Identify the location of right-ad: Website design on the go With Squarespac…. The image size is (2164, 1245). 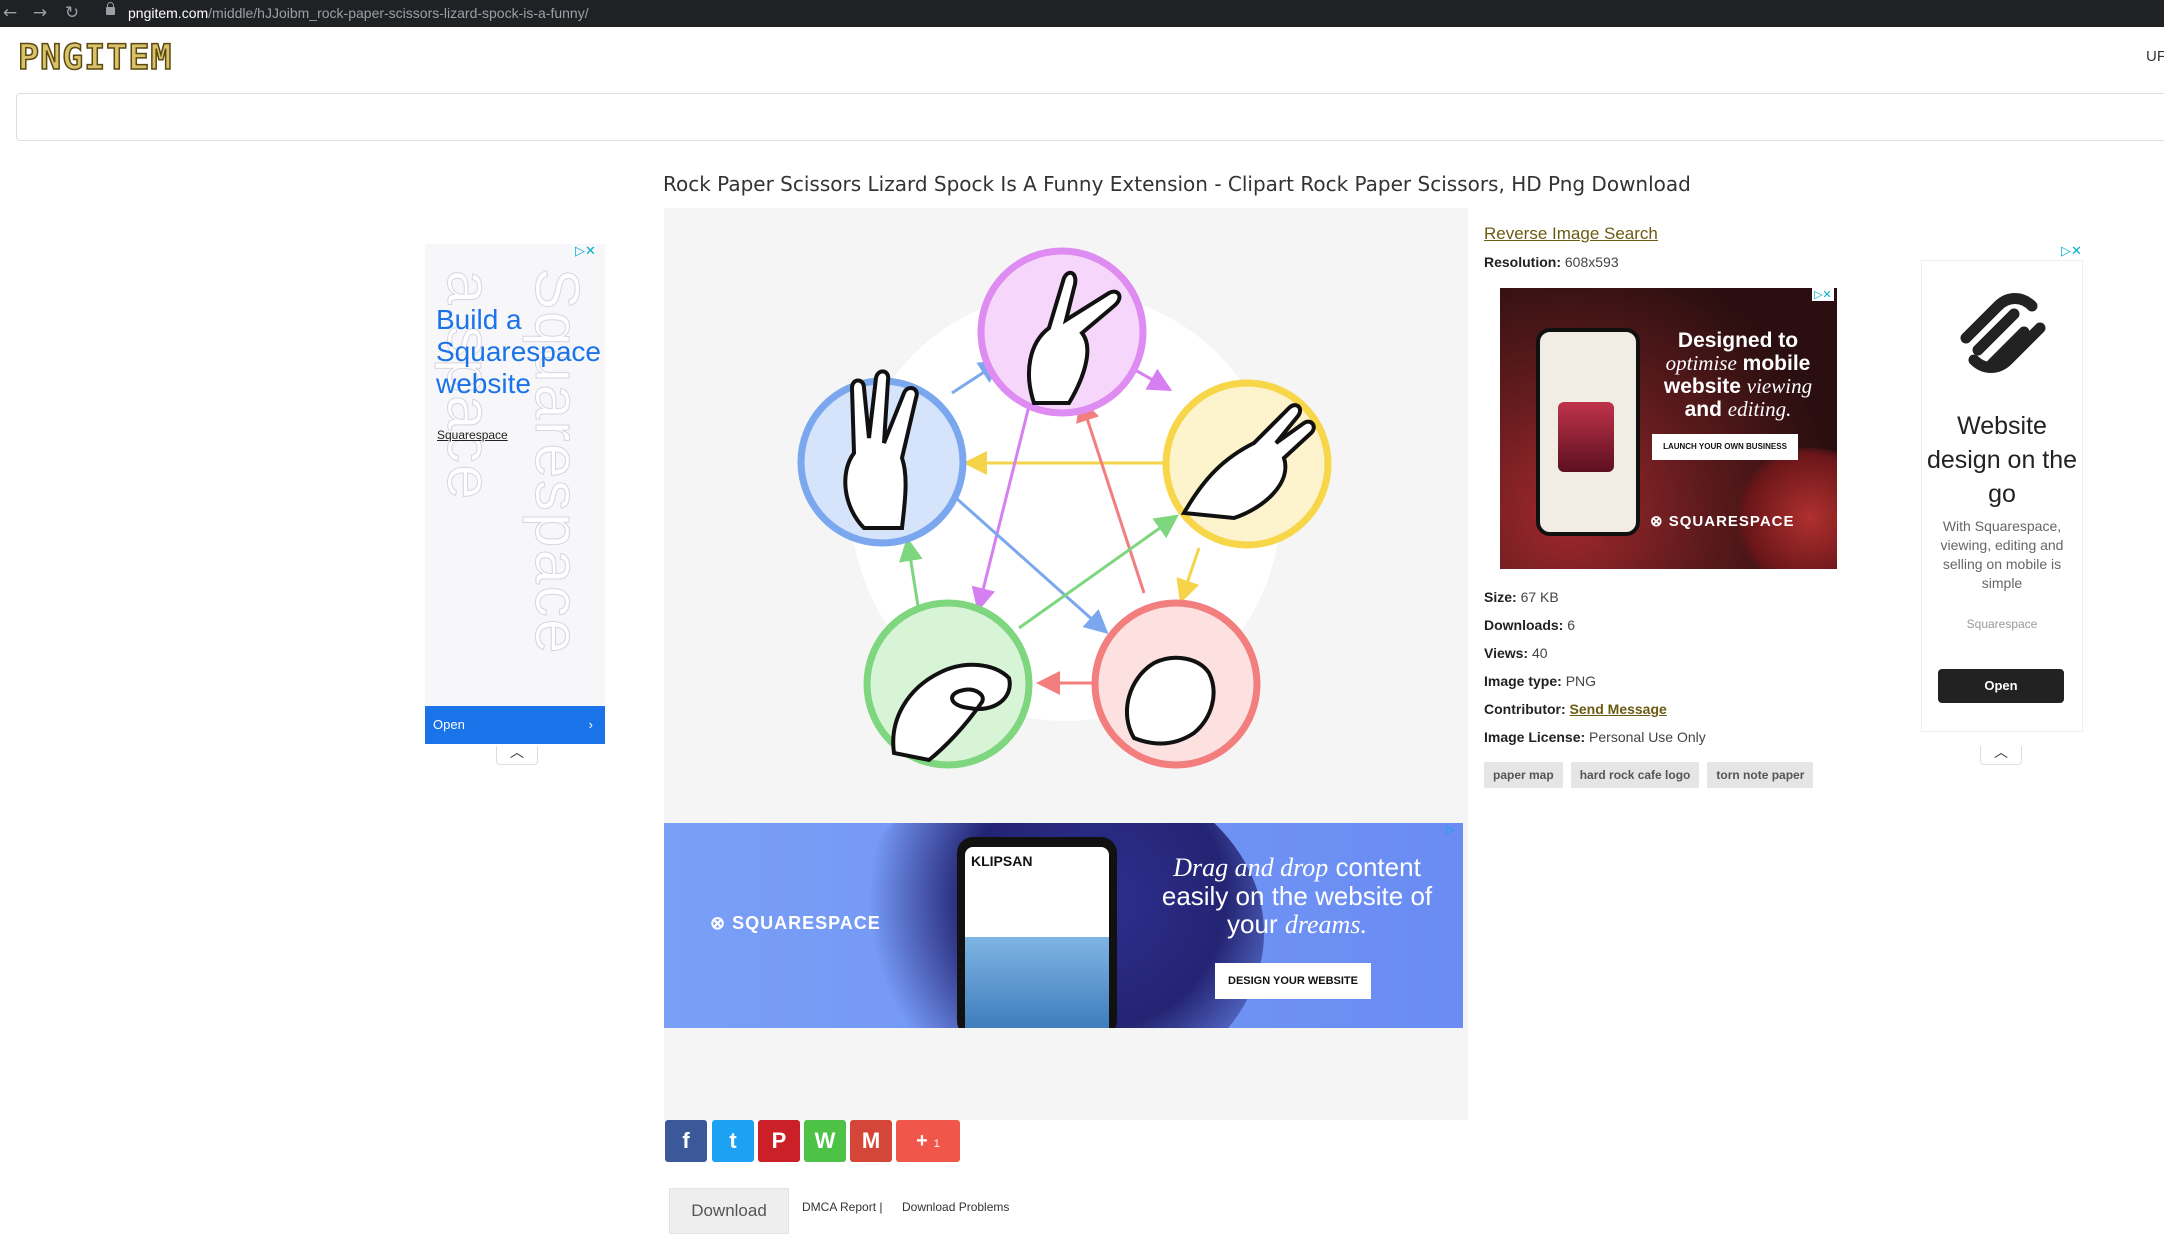
(2002, 496).